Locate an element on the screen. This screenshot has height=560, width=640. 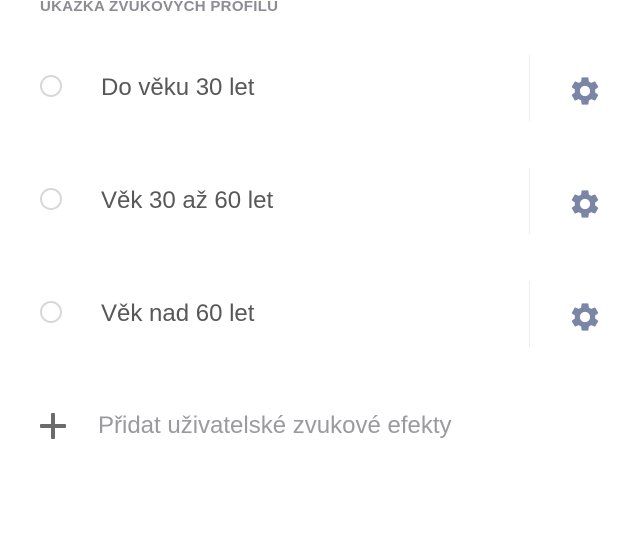
profile-label: Věk nad 60 let is located at coordinates (178, 313).